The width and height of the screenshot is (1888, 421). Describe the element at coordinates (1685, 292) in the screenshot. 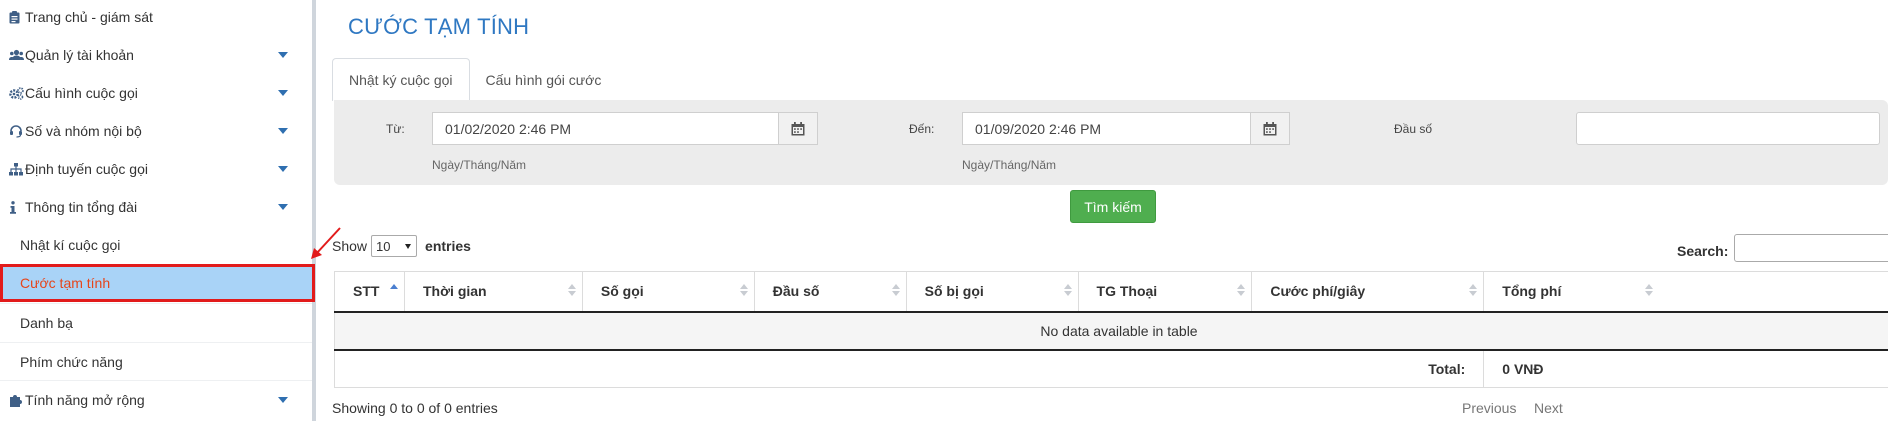

I see `column-header-total: Tổng phí` at that location.